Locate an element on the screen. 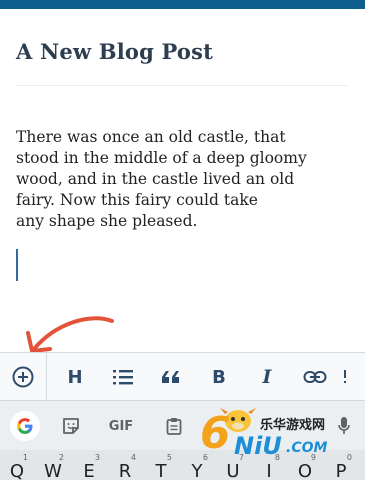 This screenshot has width=365, height=482. bold-icon: B is located at coordinates (219, 377).